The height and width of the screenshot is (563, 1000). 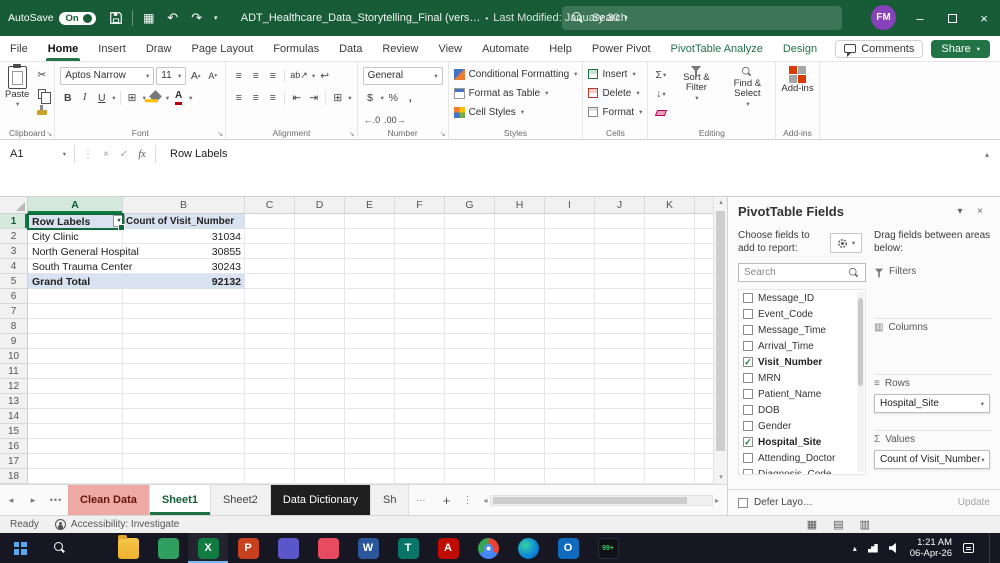 What do you see at coordinates (14, 431) in the screenshot?
I see `row-header: 15` at bounding box center [14, 431].